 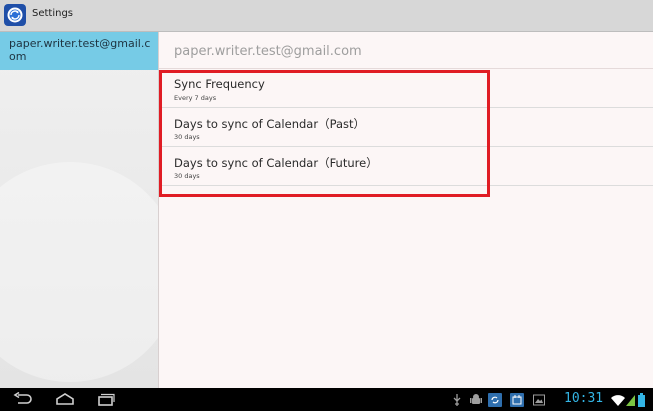 What do you see at coordinates (406, 88) in the screenshot?
I see `pref-sync-frequency: Sync Frequency Every 7 days` at bounding box center [406, 88].